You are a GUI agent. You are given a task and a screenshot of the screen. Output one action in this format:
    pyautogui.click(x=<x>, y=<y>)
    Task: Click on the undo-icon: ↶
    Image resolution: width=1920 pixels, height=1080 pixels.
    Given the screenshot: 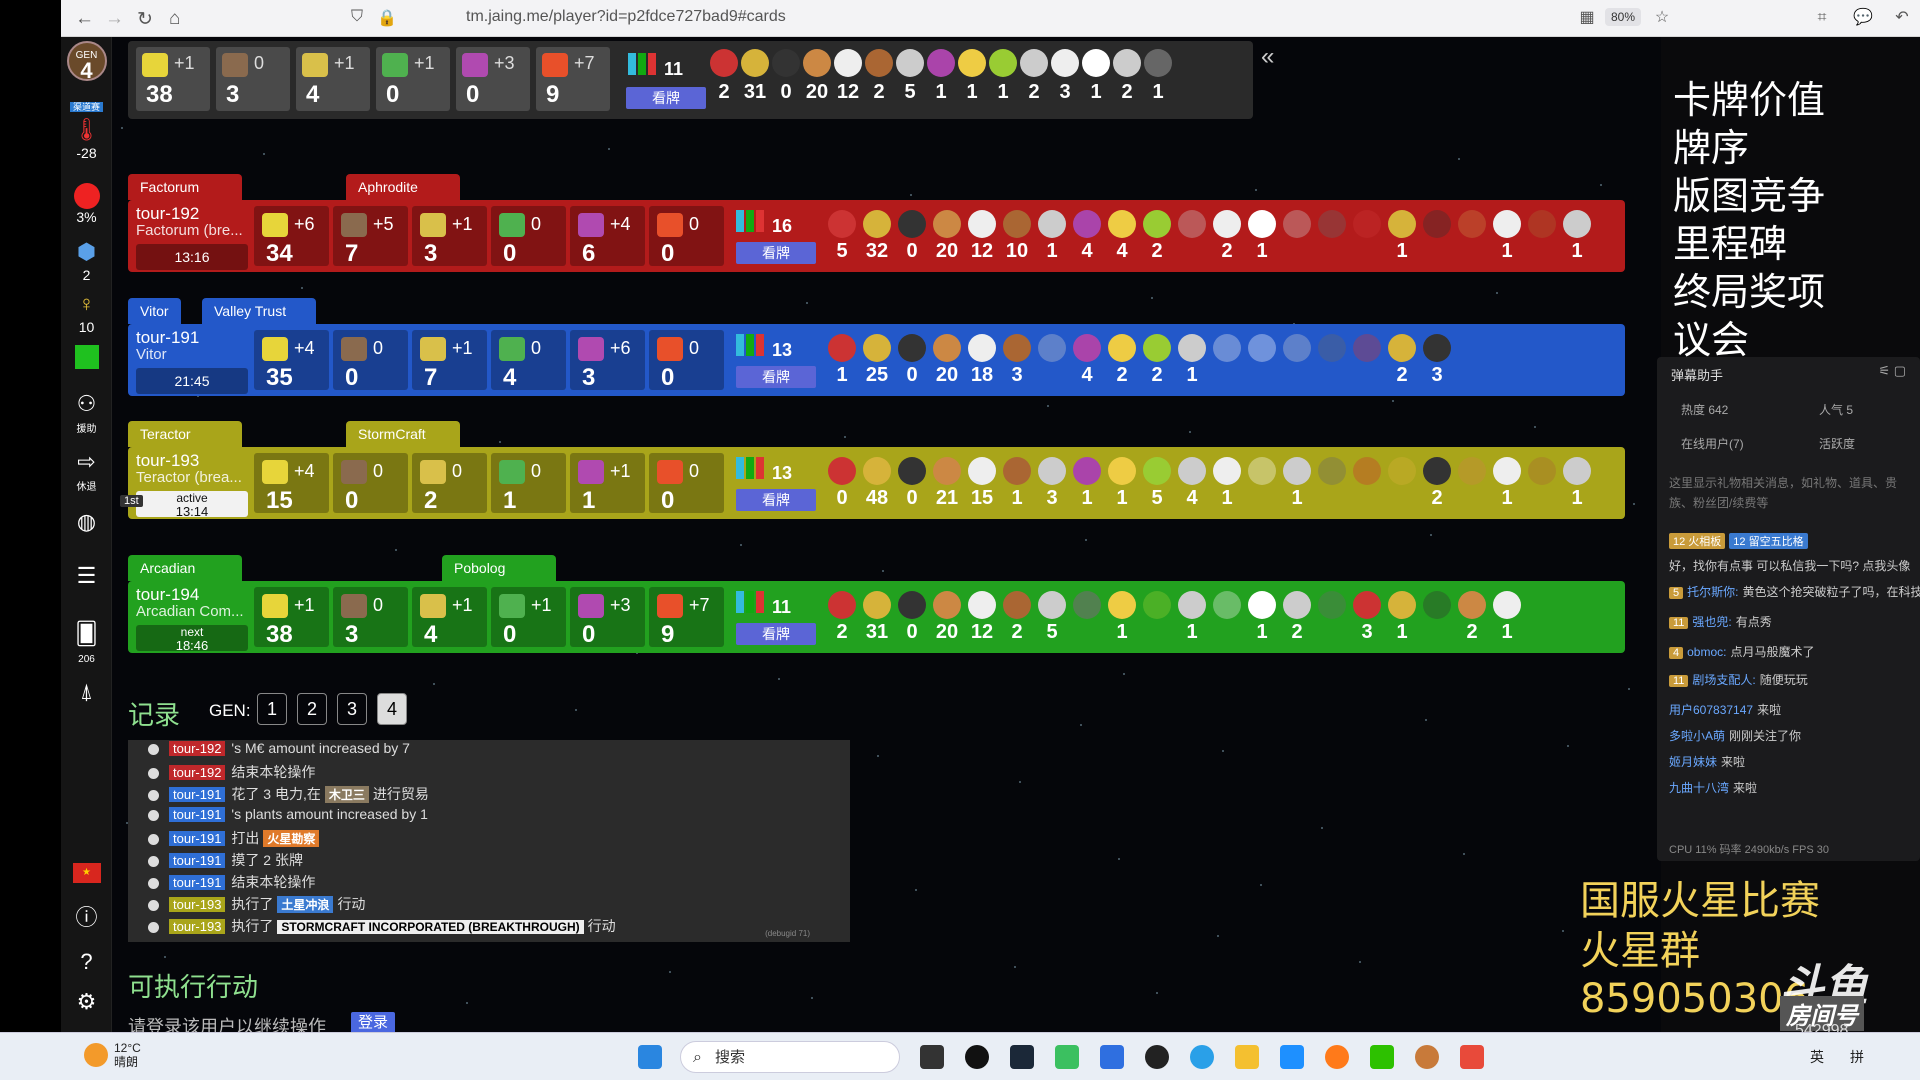 What is the action you would take?
    pyautogui.click(x=1902, y=18)
    